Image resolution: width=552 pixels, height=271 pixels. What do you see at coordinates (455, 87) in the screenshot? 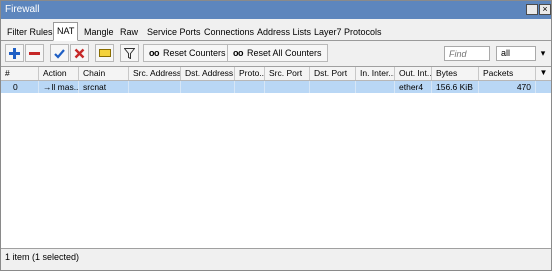
I see `cell-bytes: 156.6 KiB` at bounding box center [455, 87].